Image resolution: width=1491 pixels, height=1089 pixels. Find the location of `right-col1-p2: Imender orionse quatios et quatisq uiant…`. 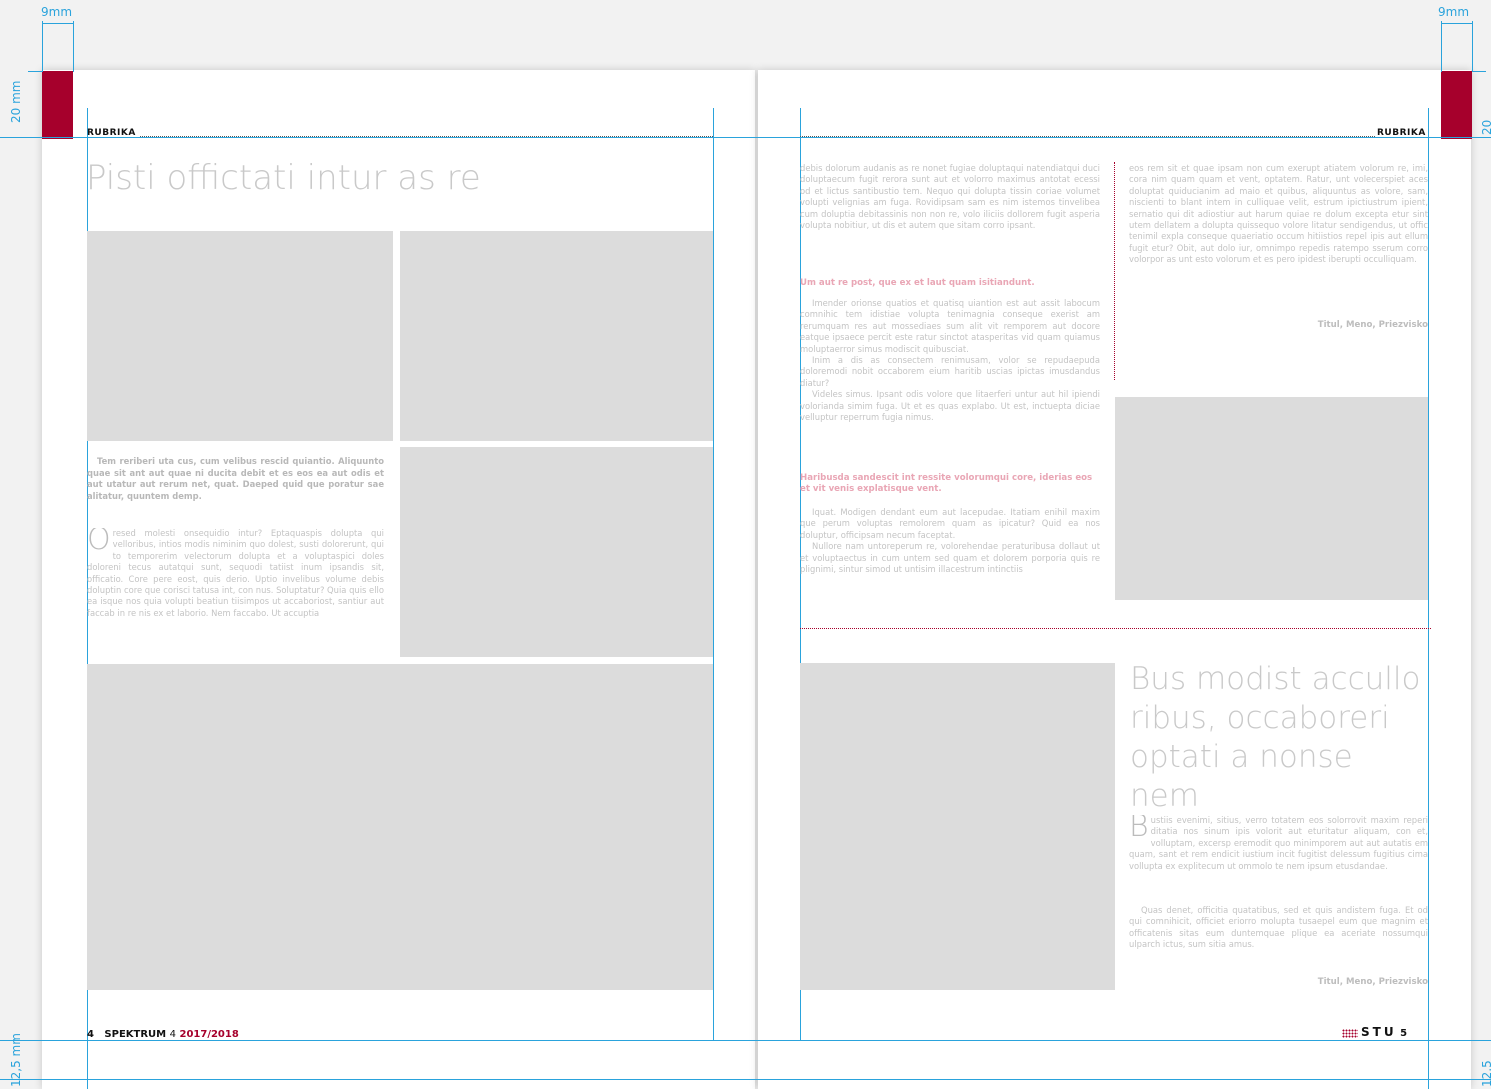

right-col1-p2: Imender orionse quatios et quatisq uiant… is located at coordinates (950, 326).